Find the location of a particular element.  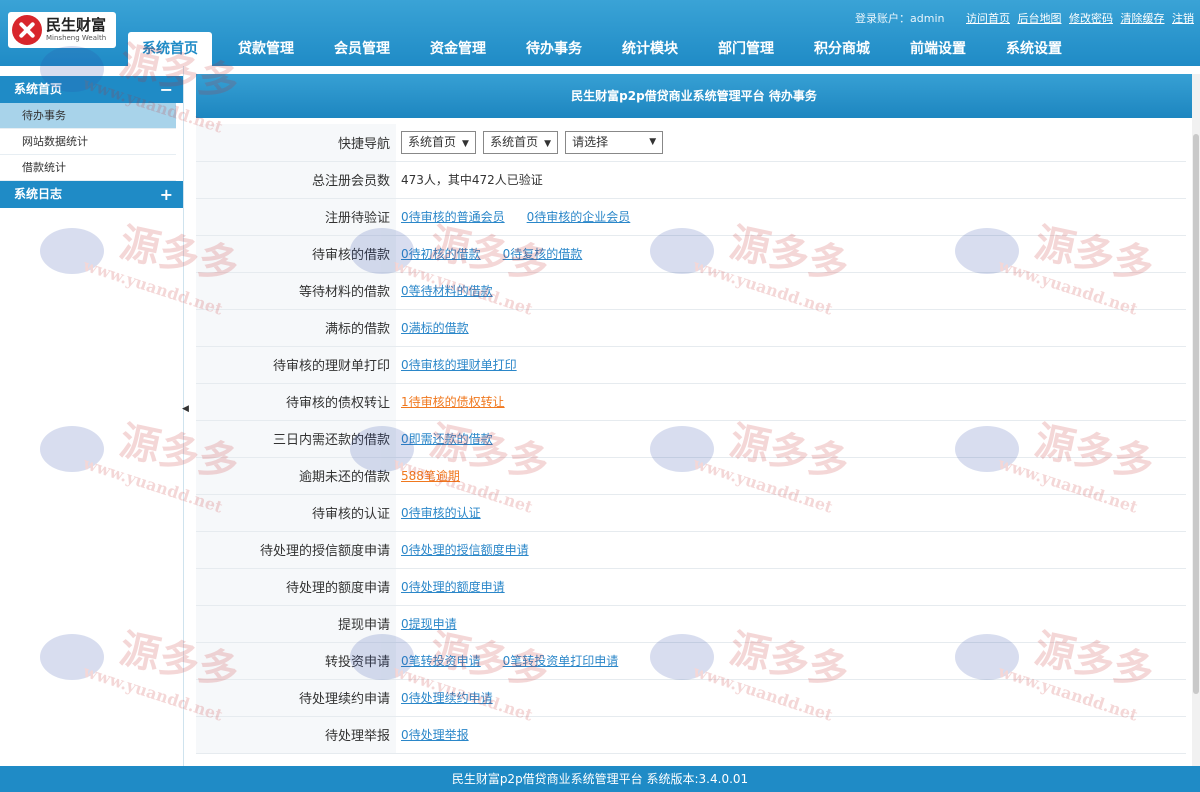

sidebar-section-label: 系统日志 is located at coordinates (38, 194).